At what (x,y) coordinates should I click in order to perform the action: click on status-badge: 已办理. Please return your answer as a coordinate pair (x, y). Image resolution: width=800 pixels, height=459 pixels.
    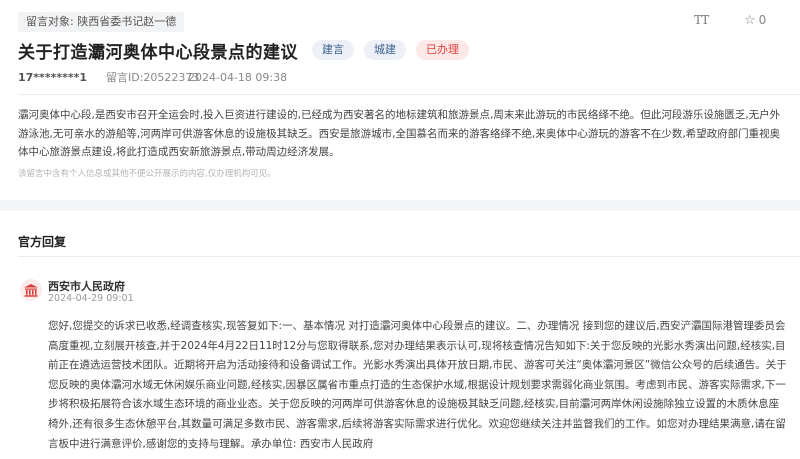
    Looking at the image, I should click on (442, 50).